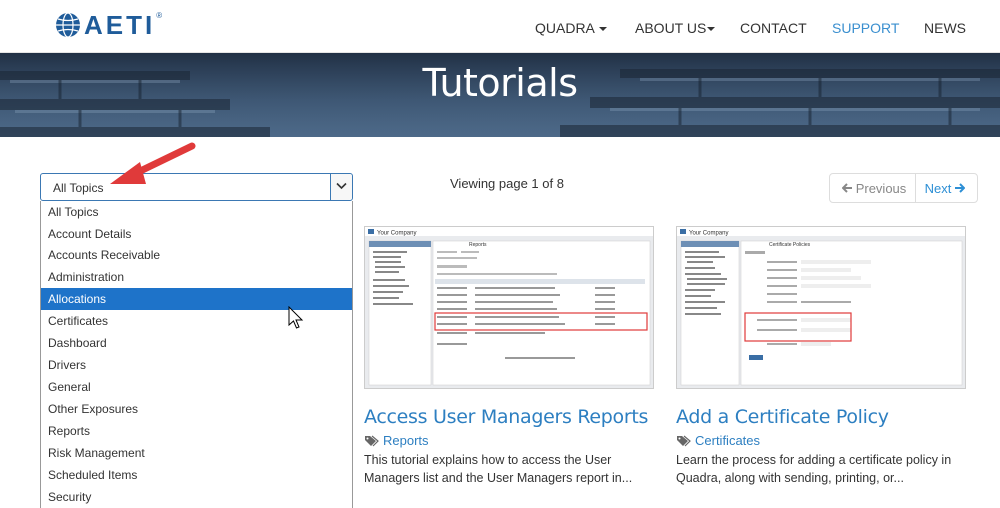 The width and height of the screenshot is (1000, 508). I want to click on previous-label: Previous, so click(881, 188).